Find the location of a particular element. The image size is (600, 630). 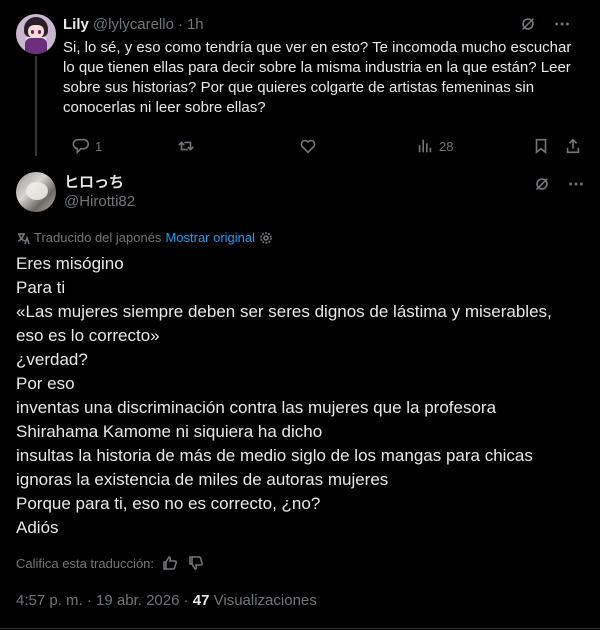

translated-label: Traducido del japonés is located at coordinates (98, 237).